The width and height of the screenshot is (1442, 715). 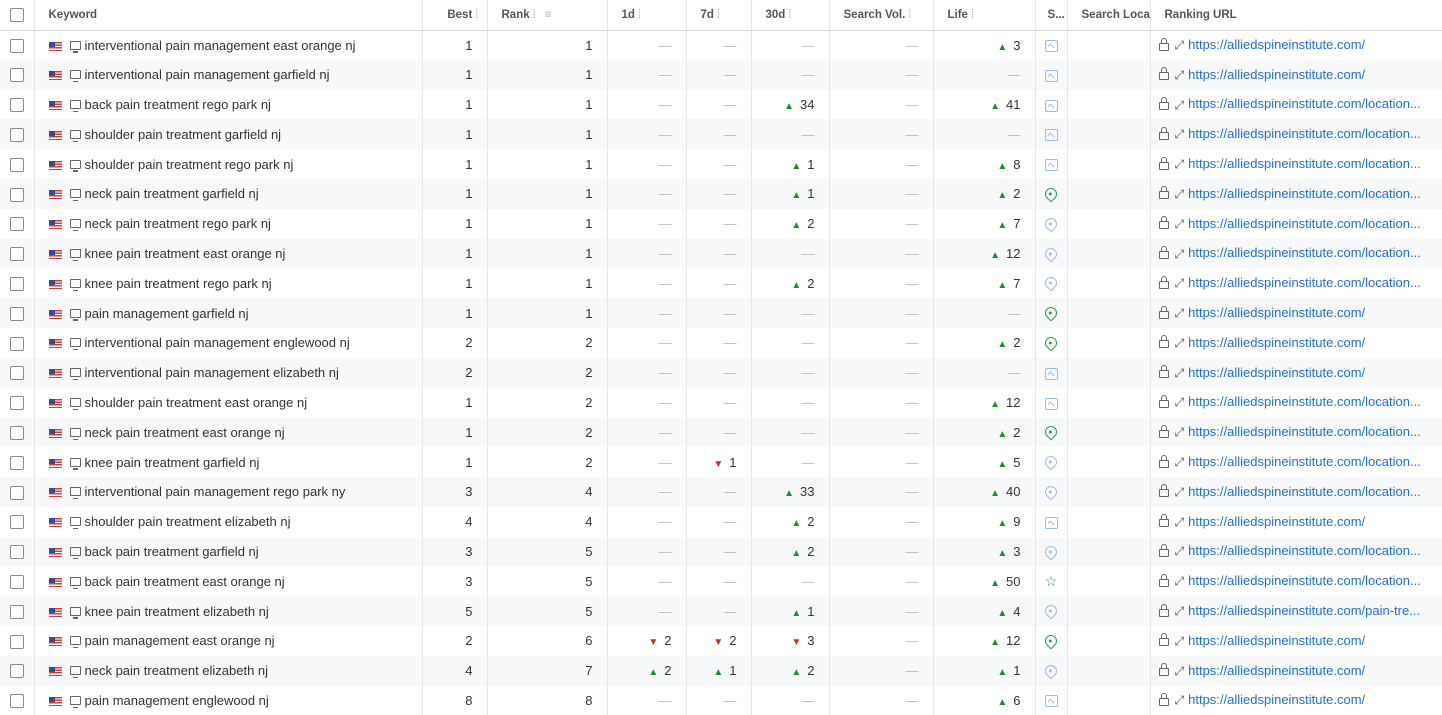 I want to click on col-search-location: Search Locat, so click(x=1109, y=15).